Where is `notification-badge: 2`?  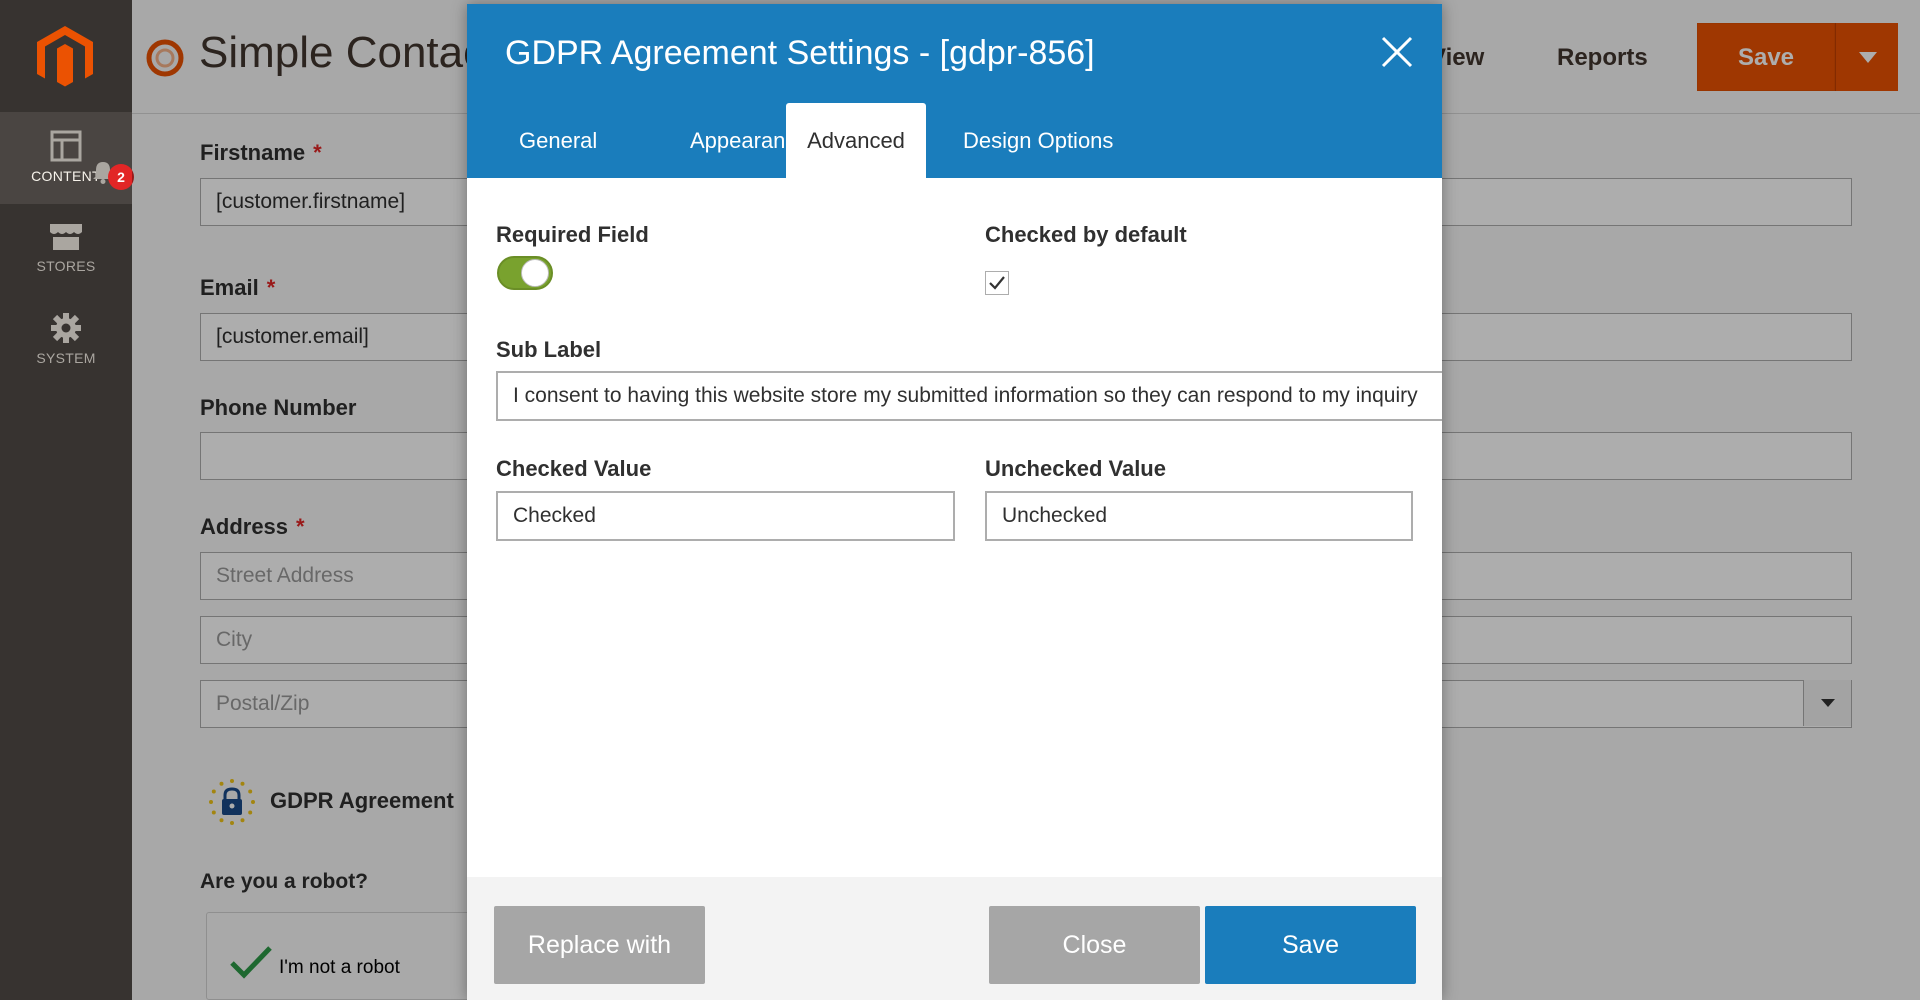
notification-badge: 2 is located at coordinates (121, 177).